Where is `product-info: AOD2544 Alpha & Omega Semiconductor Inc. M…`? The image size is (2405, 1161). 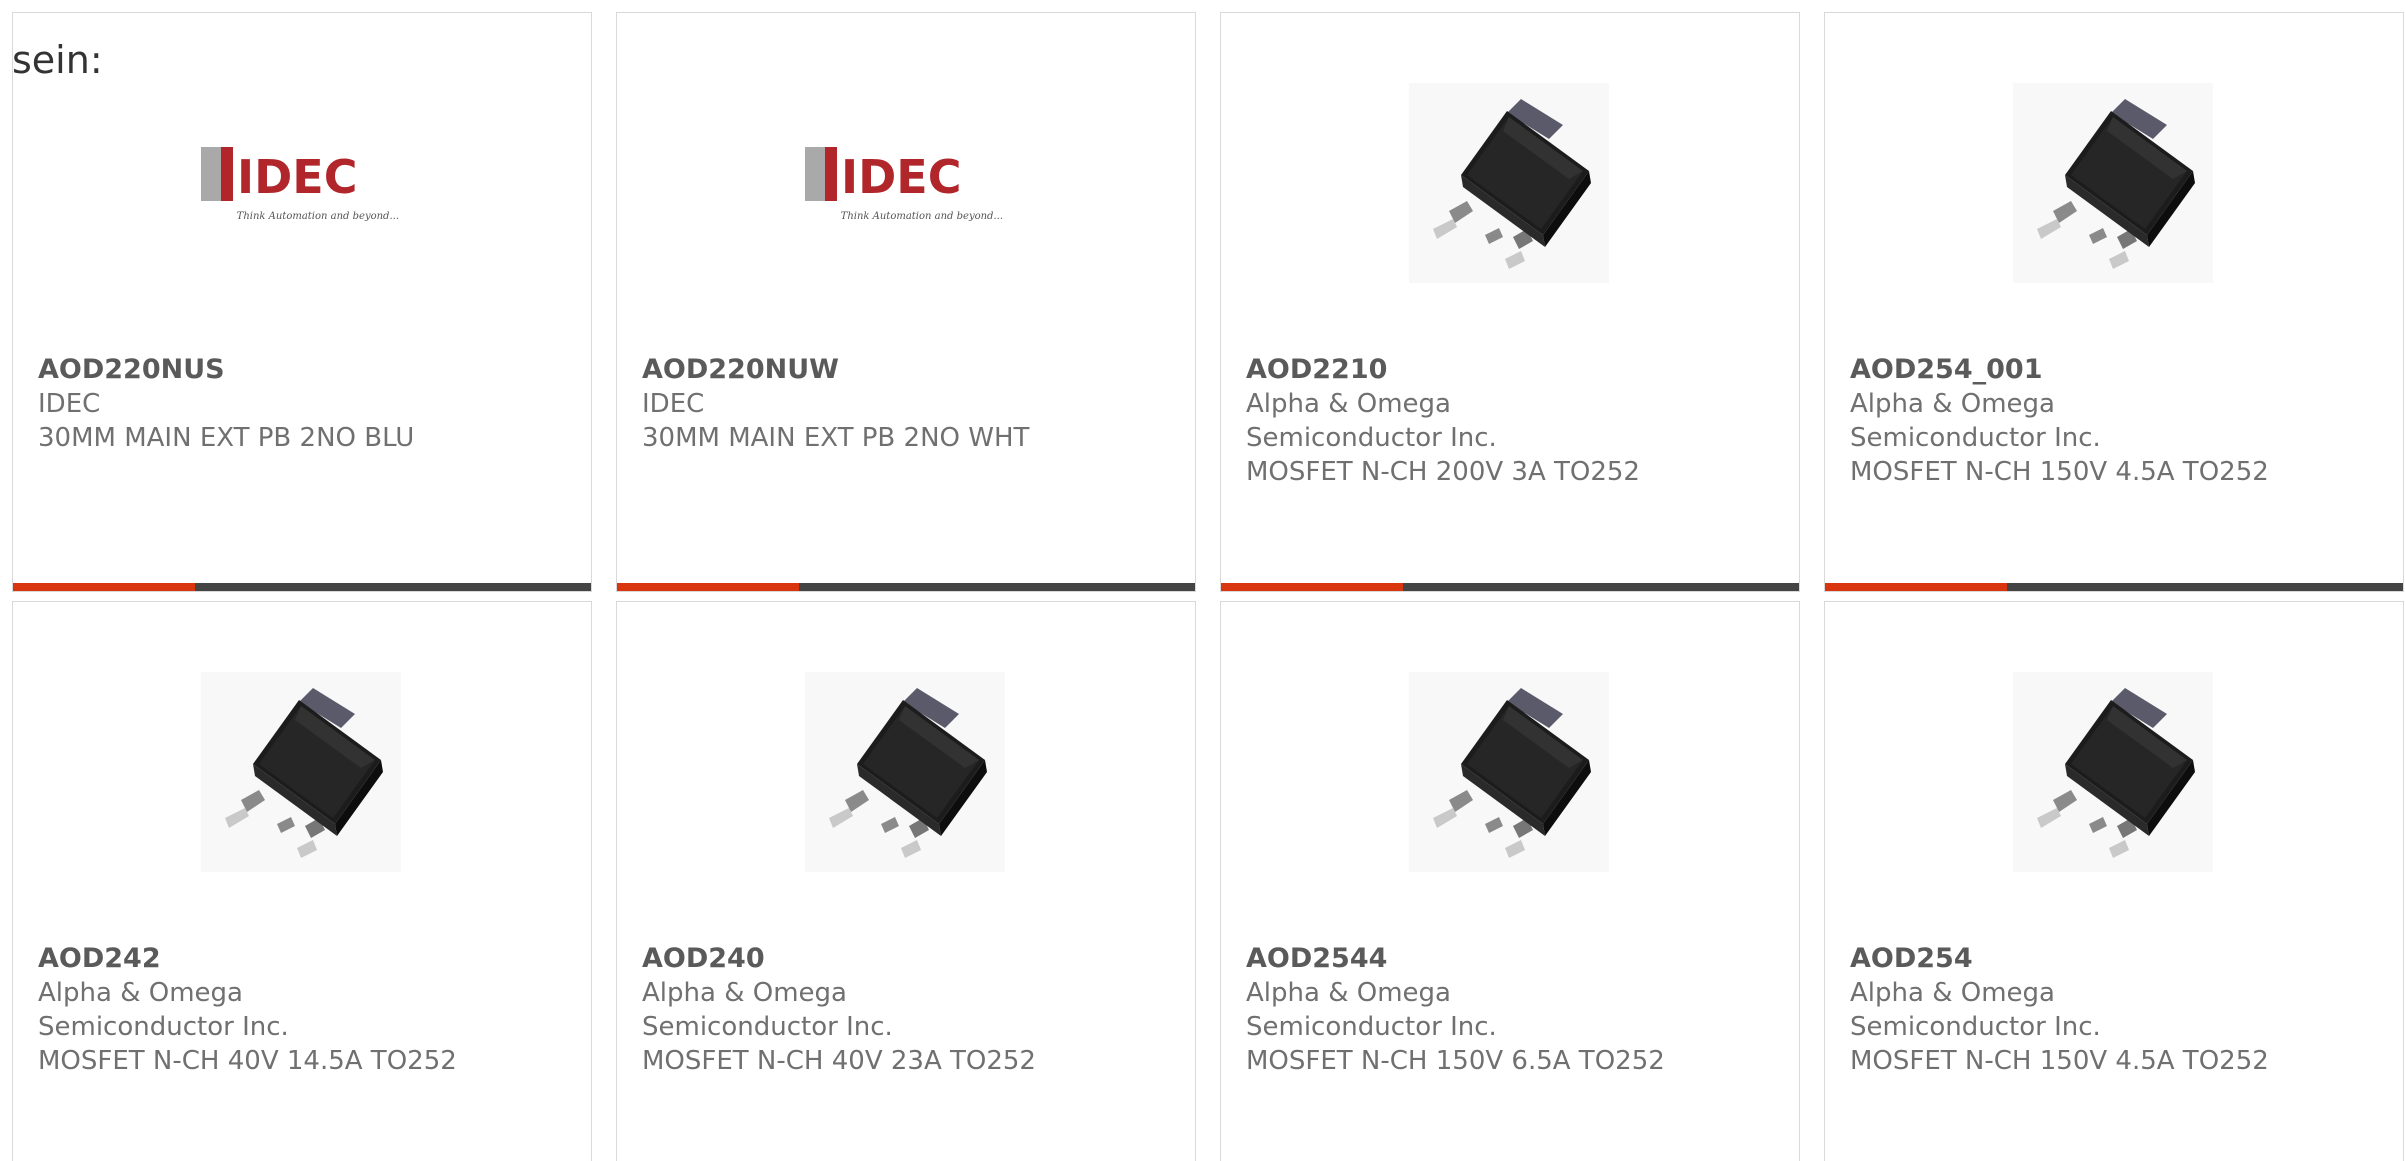 product-info: AOD2544 Alpha & Omega Semiconductor Inc. M… is located at coordinates (1516, 1010).